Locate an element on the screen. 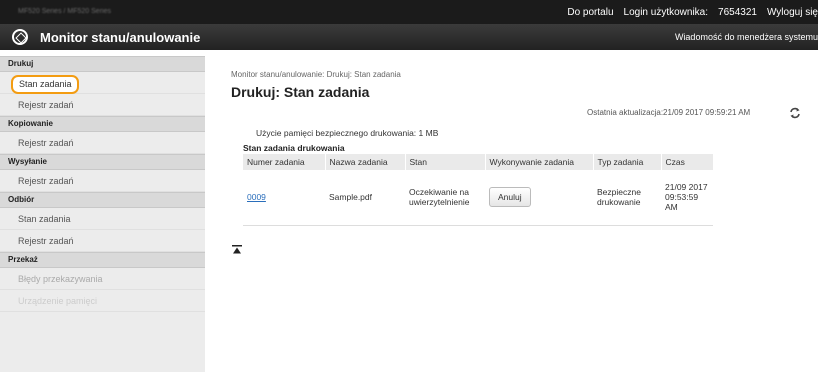 The width and height of the screenshot is (818, 372). sidebar-item-forward-errors: Błędy przekazywania is located at coordinates (102, 279).